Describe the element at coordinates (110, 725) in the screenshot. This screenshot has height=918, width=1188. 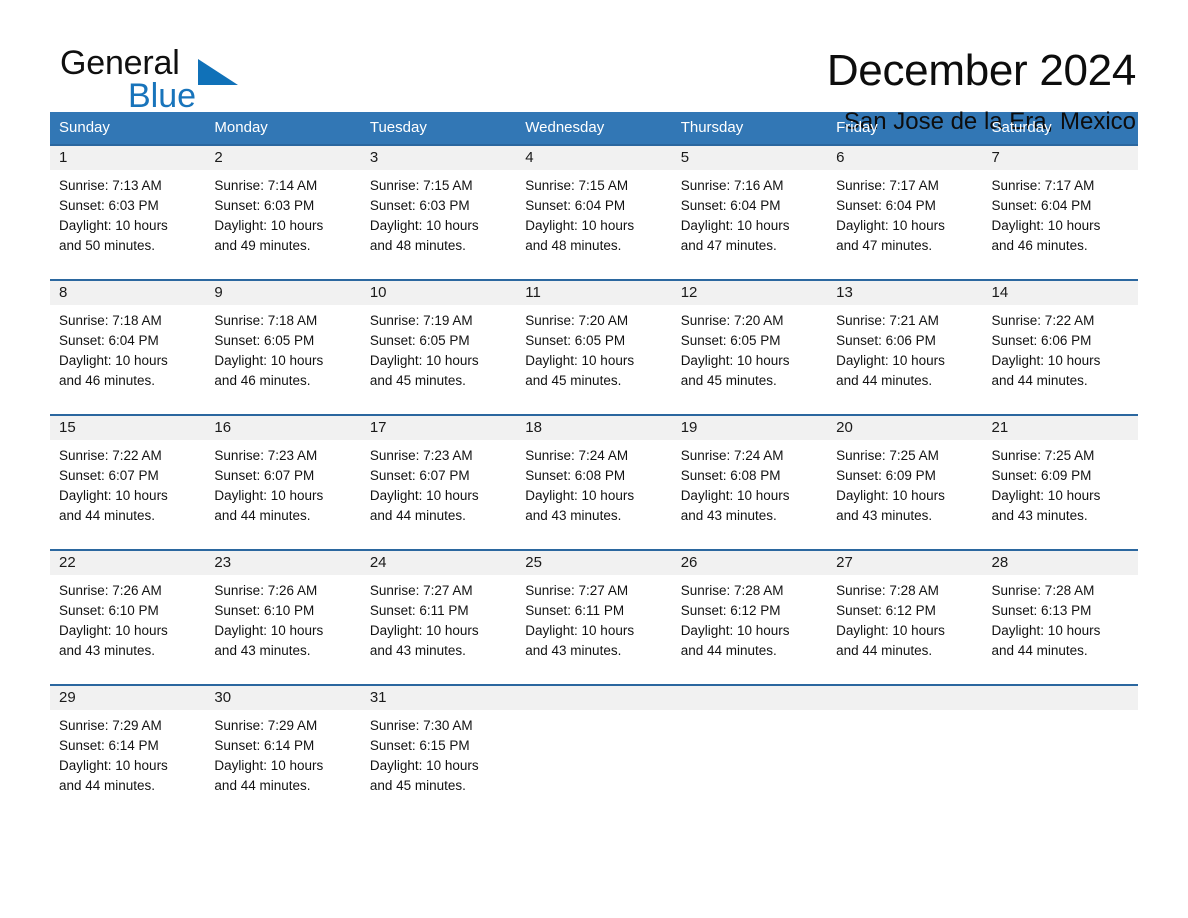
I see `sunrise-text: Sunrise: 7:29 AM` at that location.